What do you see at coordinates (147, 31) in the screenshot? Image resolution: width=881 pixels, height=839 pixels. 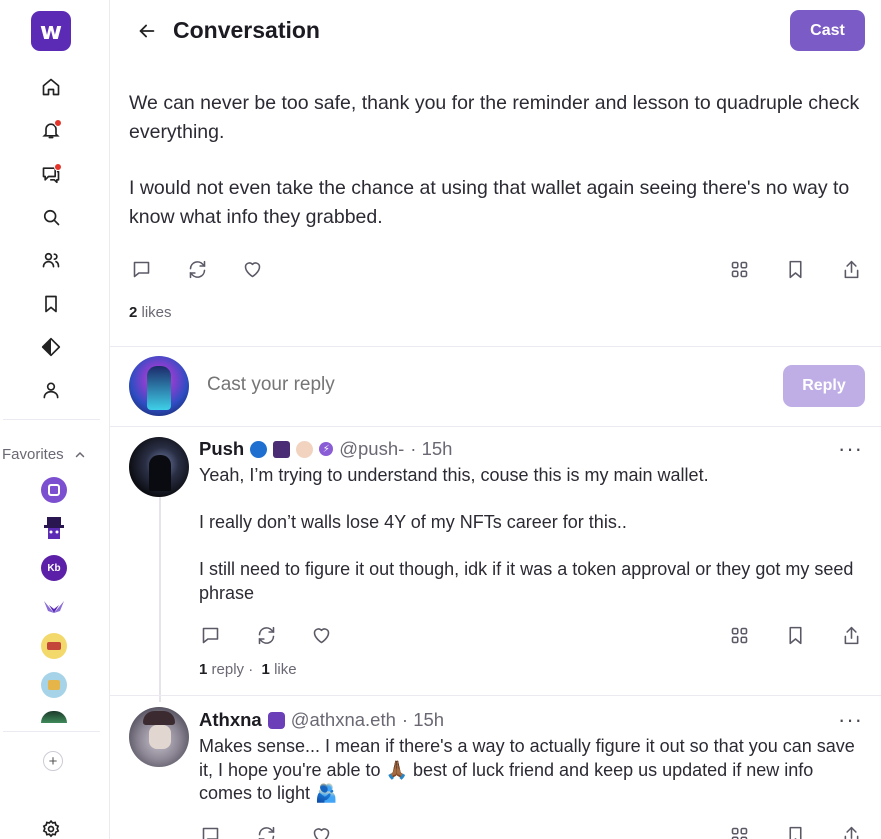 I see `back-arrow-icon` at bounding box center [147, 31].